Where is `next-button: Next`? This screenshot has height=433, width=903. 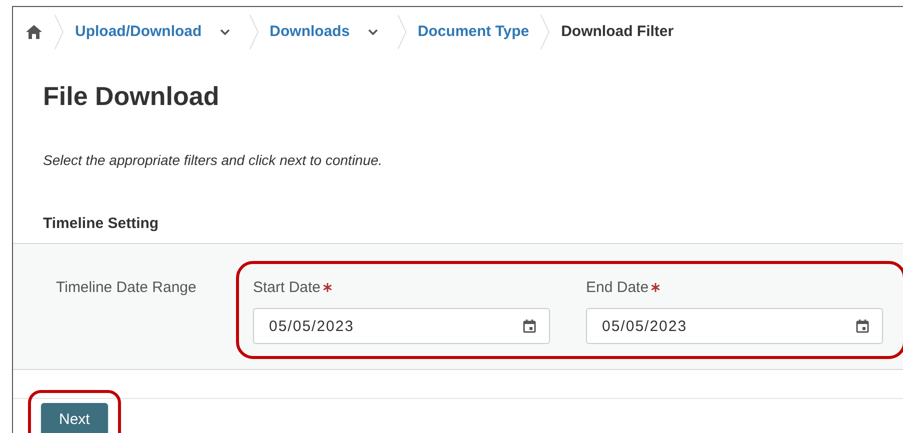
next-button: Next is located at coordinates (74, 417).